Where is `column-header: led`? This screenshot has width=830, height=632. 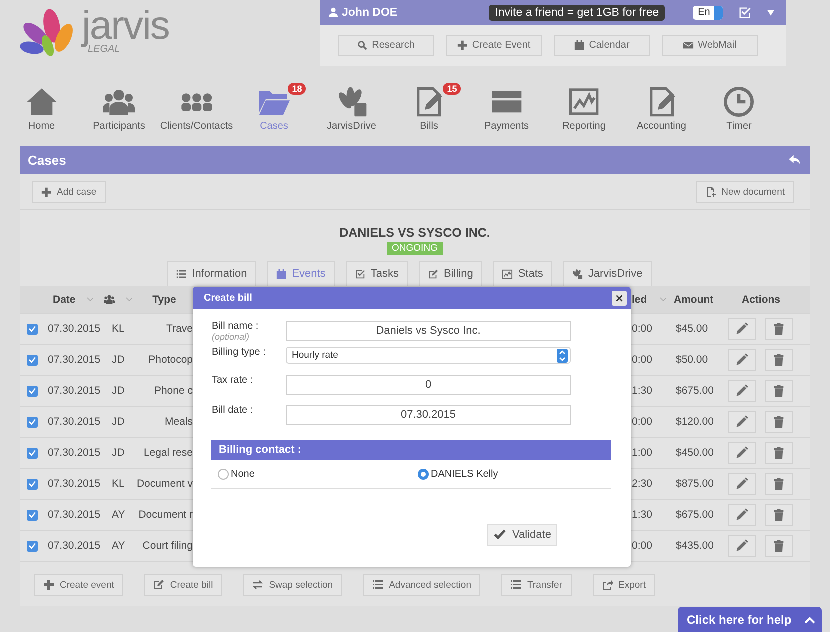 column-header: led is located at coordinates (650, 300).